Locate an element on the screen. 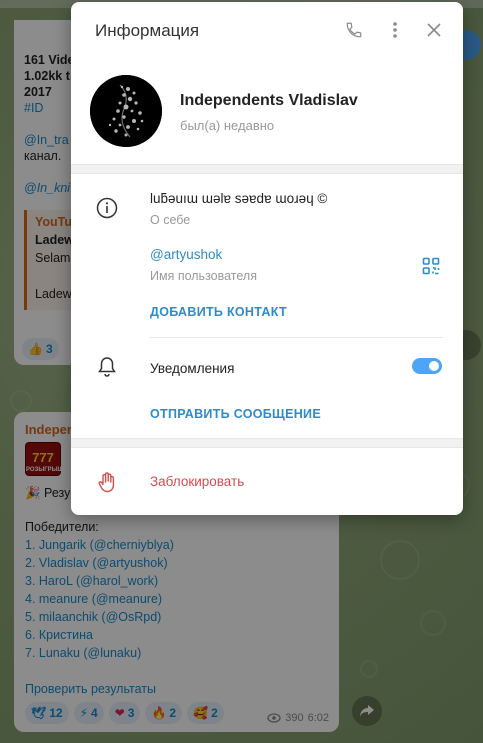 The width and height of the screenshot is (483, 743). row-divider is located at coordinates (296, 337).